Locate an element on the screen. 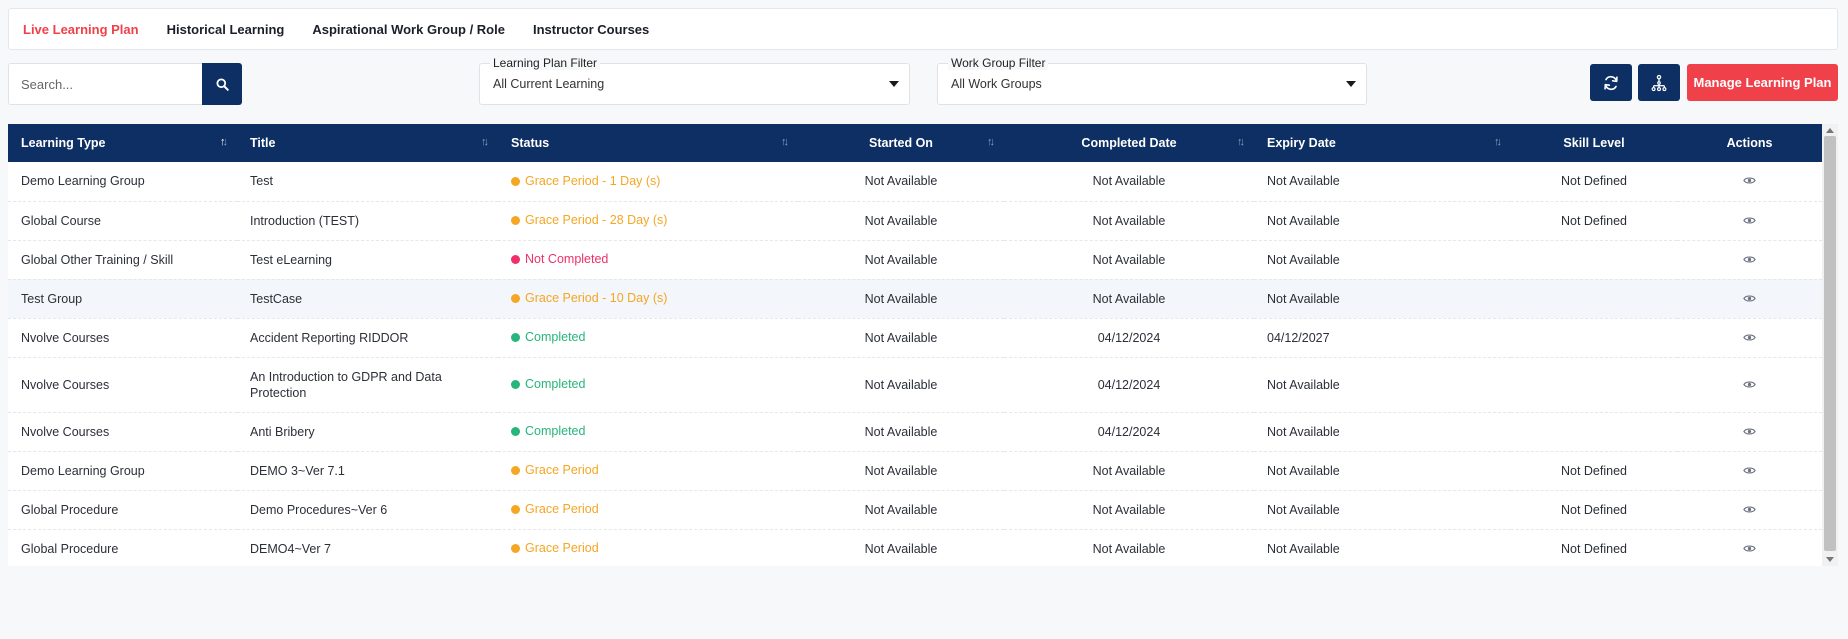 The height and width of the screenshot is (639, 1848). cell-title: Demo Procedures~Ver 6 is located at coordinates (319, 509).